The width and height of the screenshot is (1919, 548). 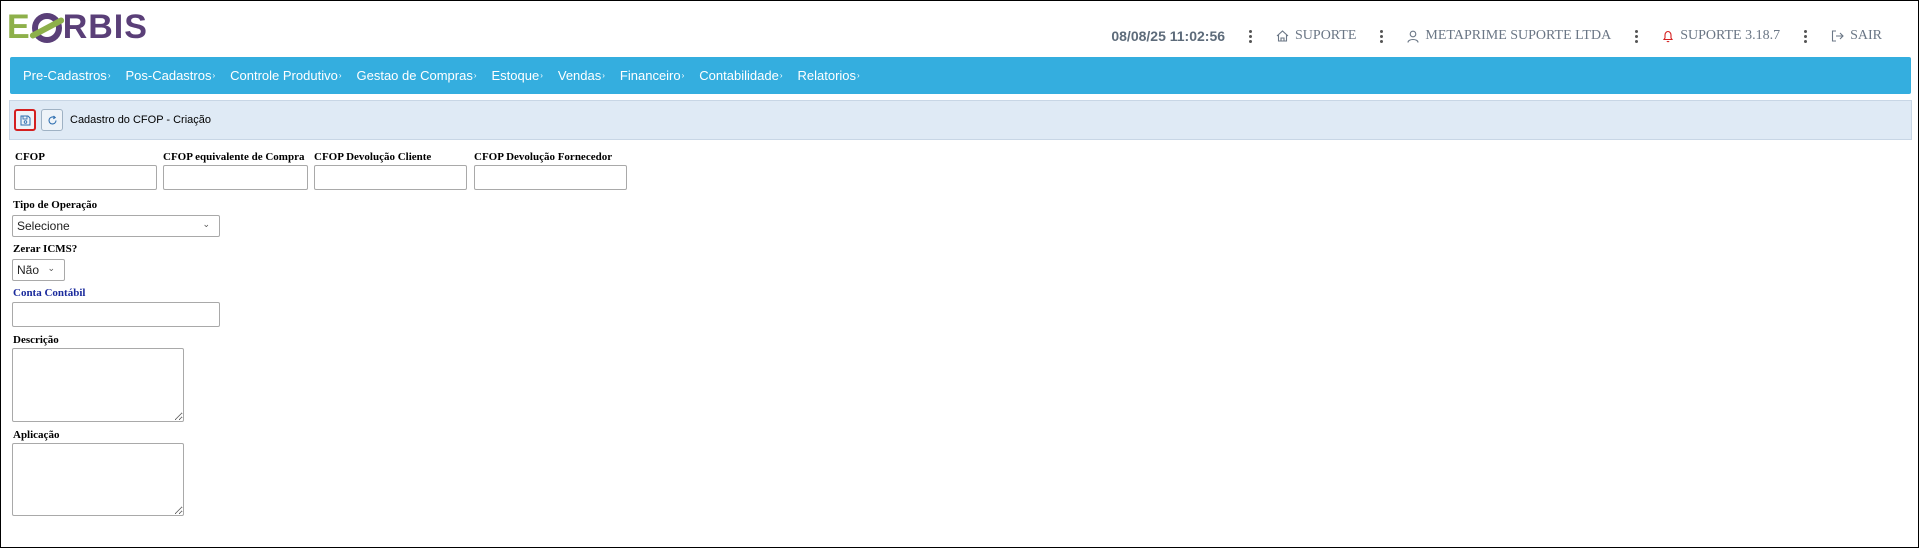 I want to click on logout-label: SAIR, so click(x=1866, y=35).